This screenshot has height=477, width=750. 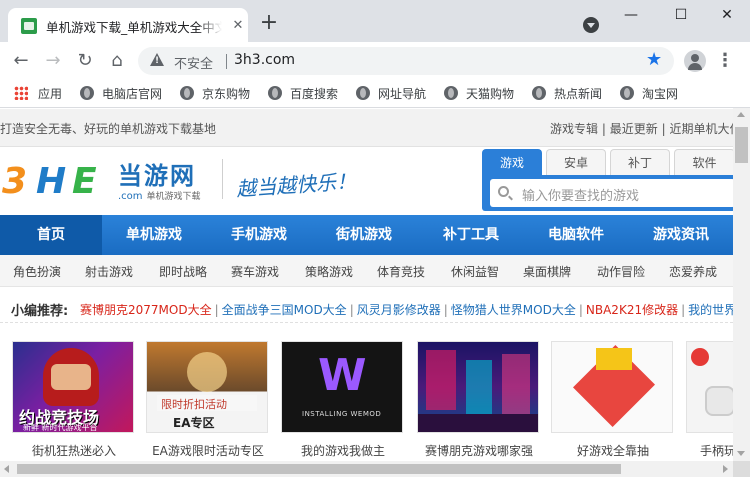 I want to click on search-icon, so click(x=503, y=191).